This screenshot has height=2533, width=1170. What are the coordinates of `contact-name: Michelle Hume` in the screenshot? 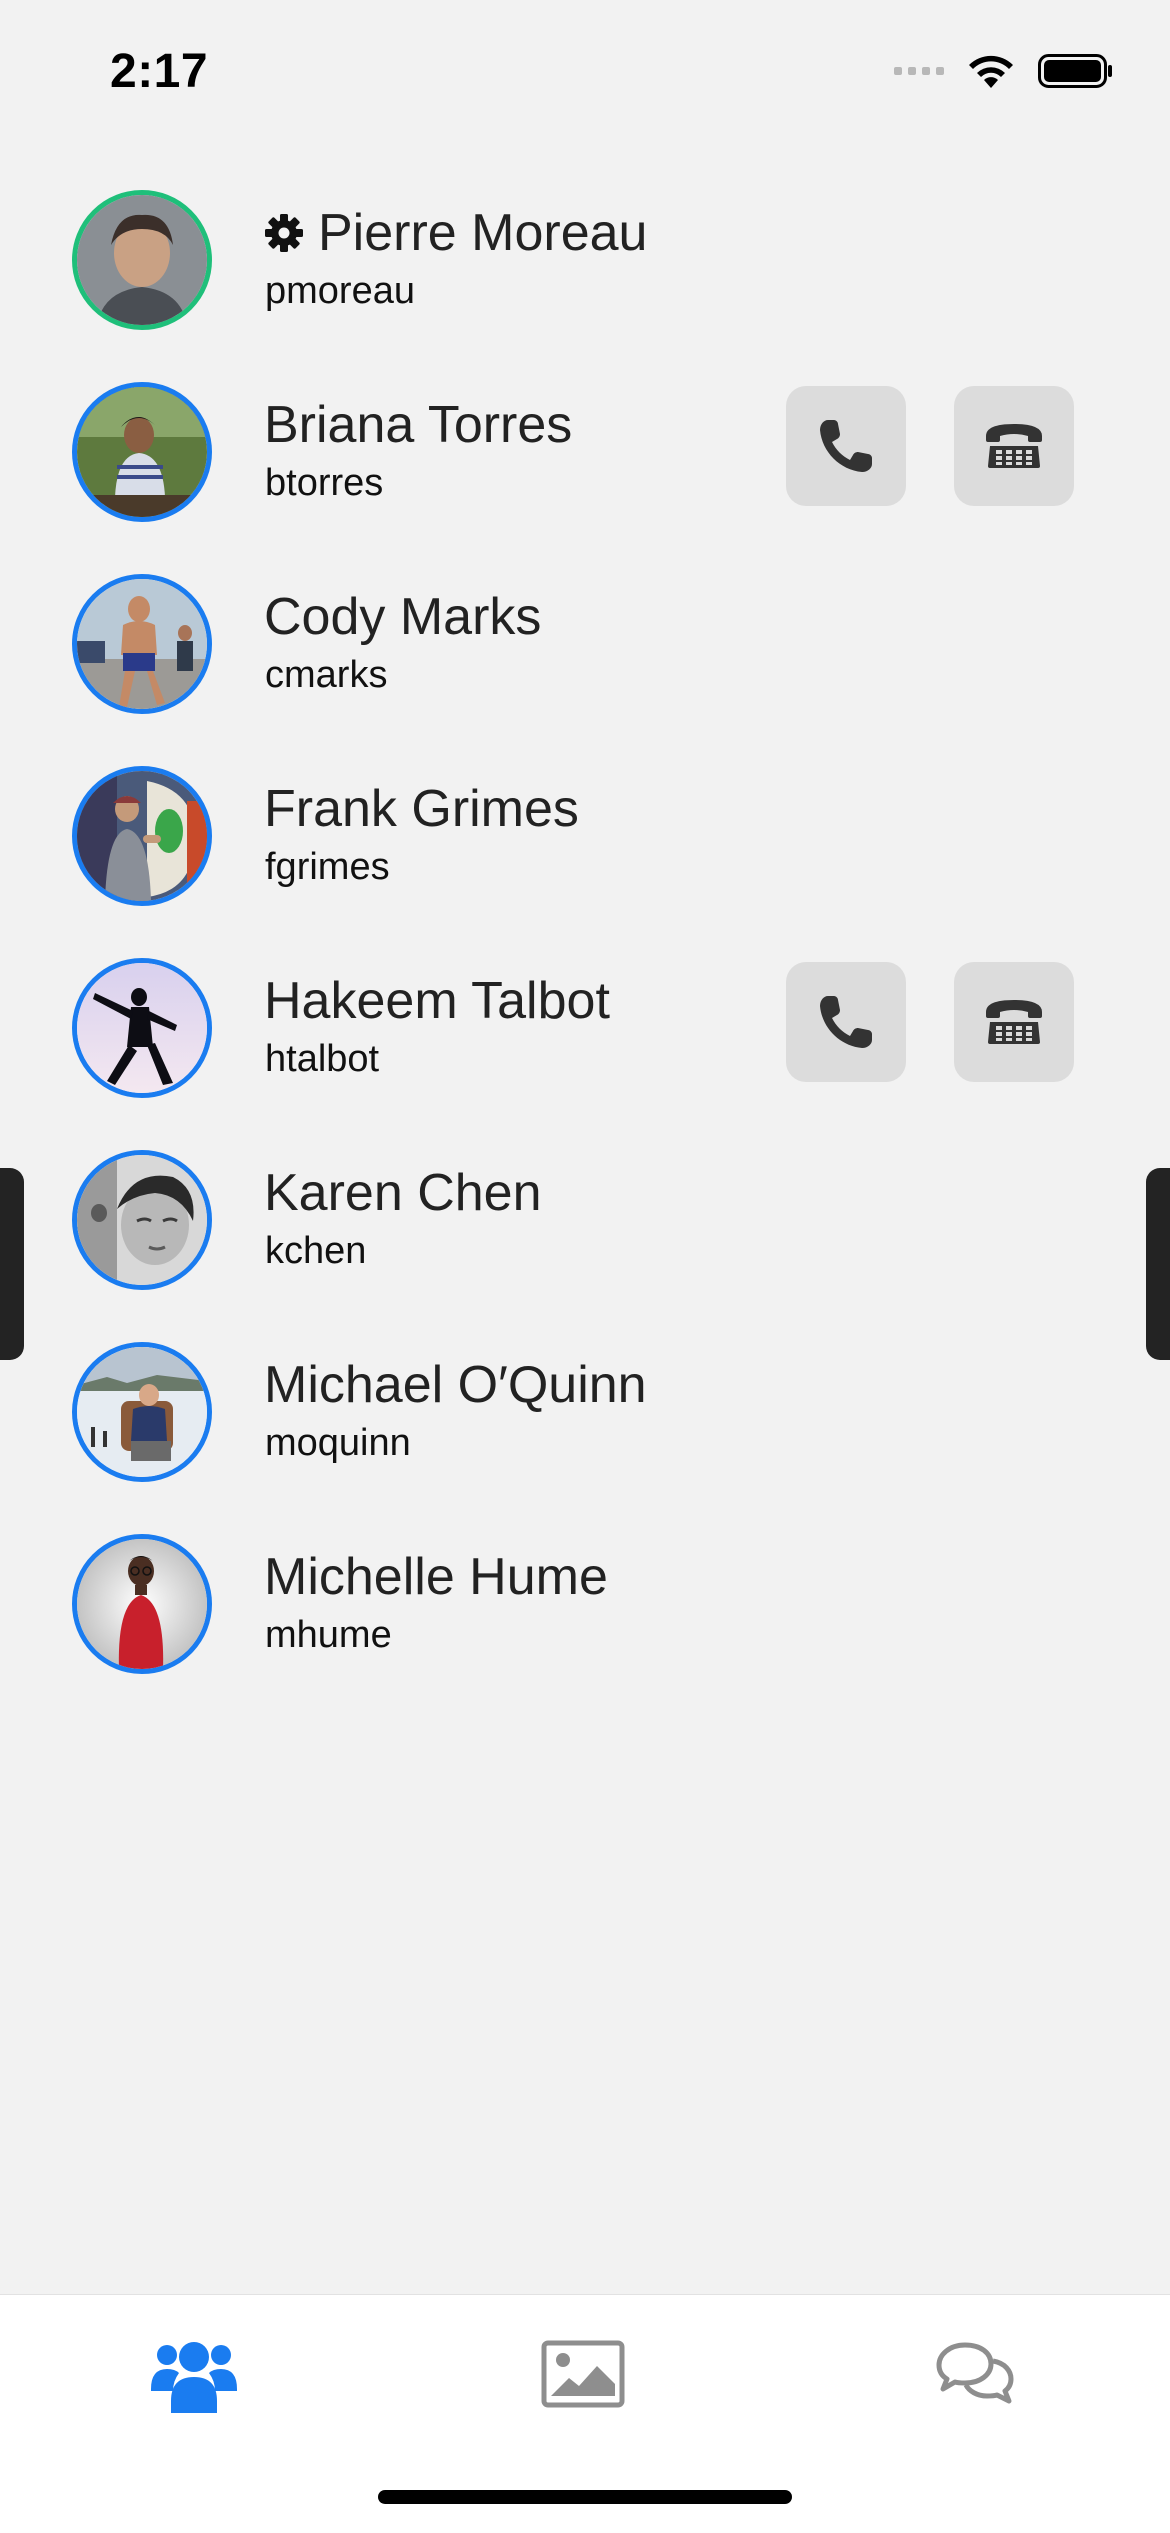 It's located at (436, 1577).